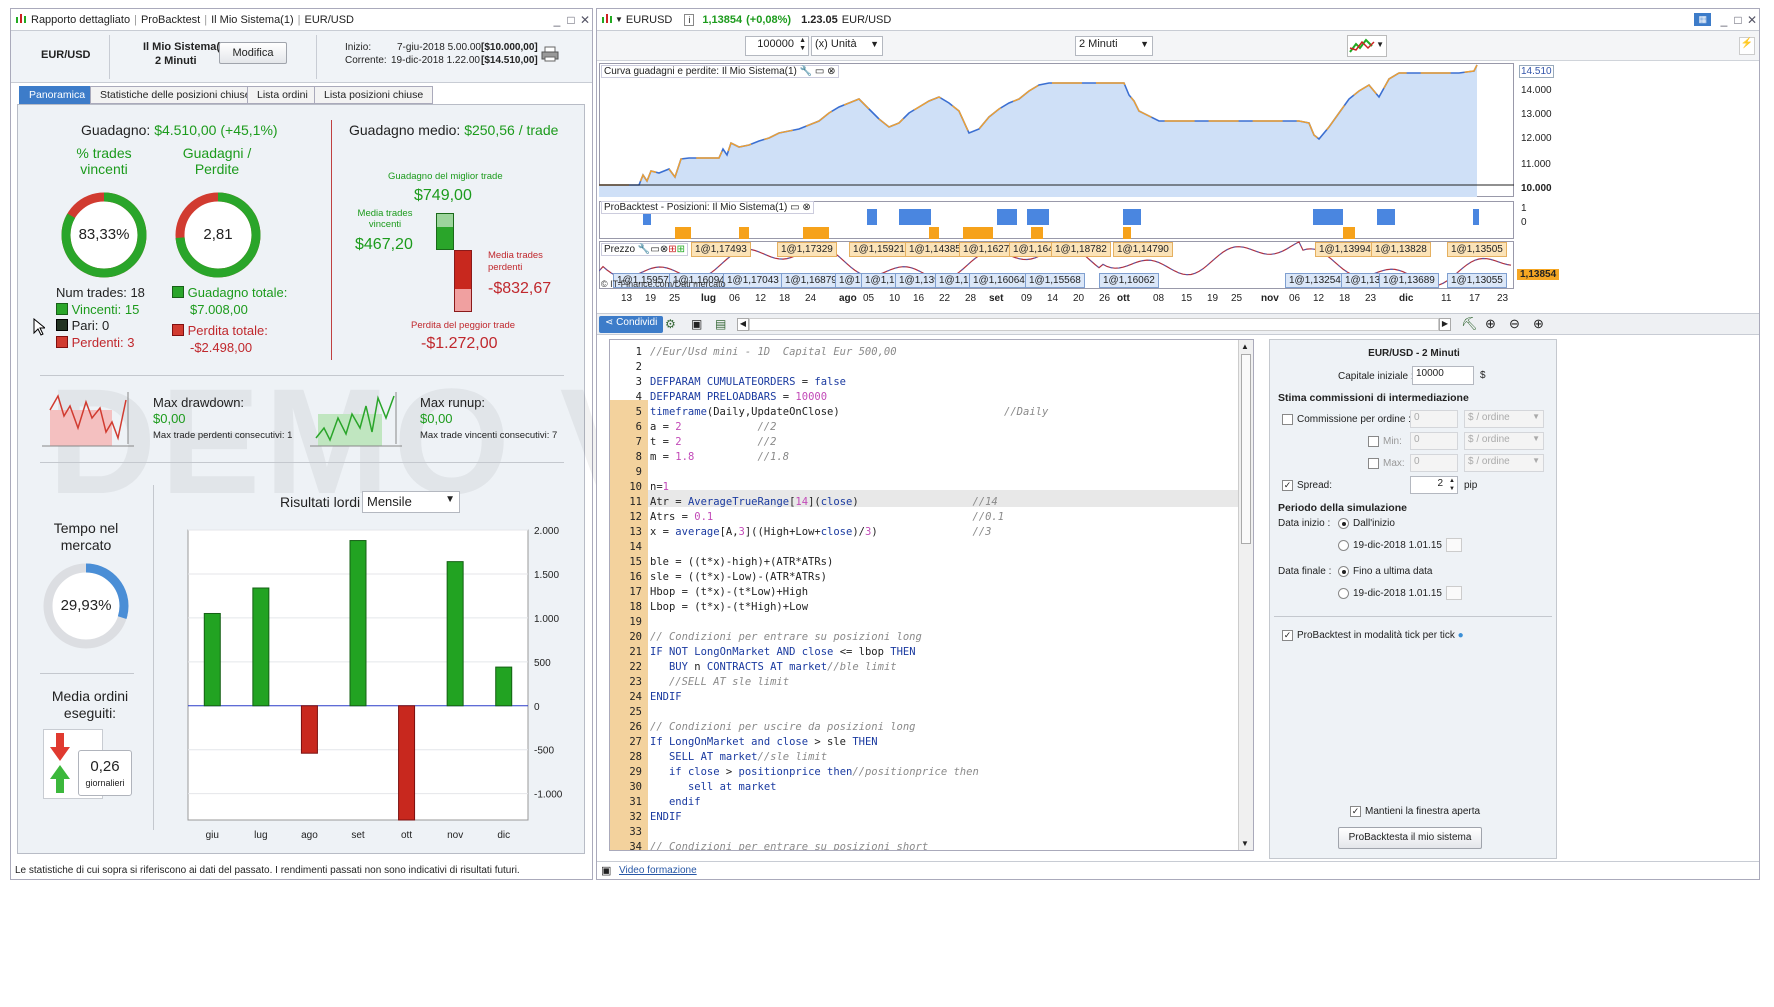 Image resolution: width=1774 pixels, height=1007 pixels. I want to click on timeframe-select: 2 Minuti ▼, so click(1114, 46).